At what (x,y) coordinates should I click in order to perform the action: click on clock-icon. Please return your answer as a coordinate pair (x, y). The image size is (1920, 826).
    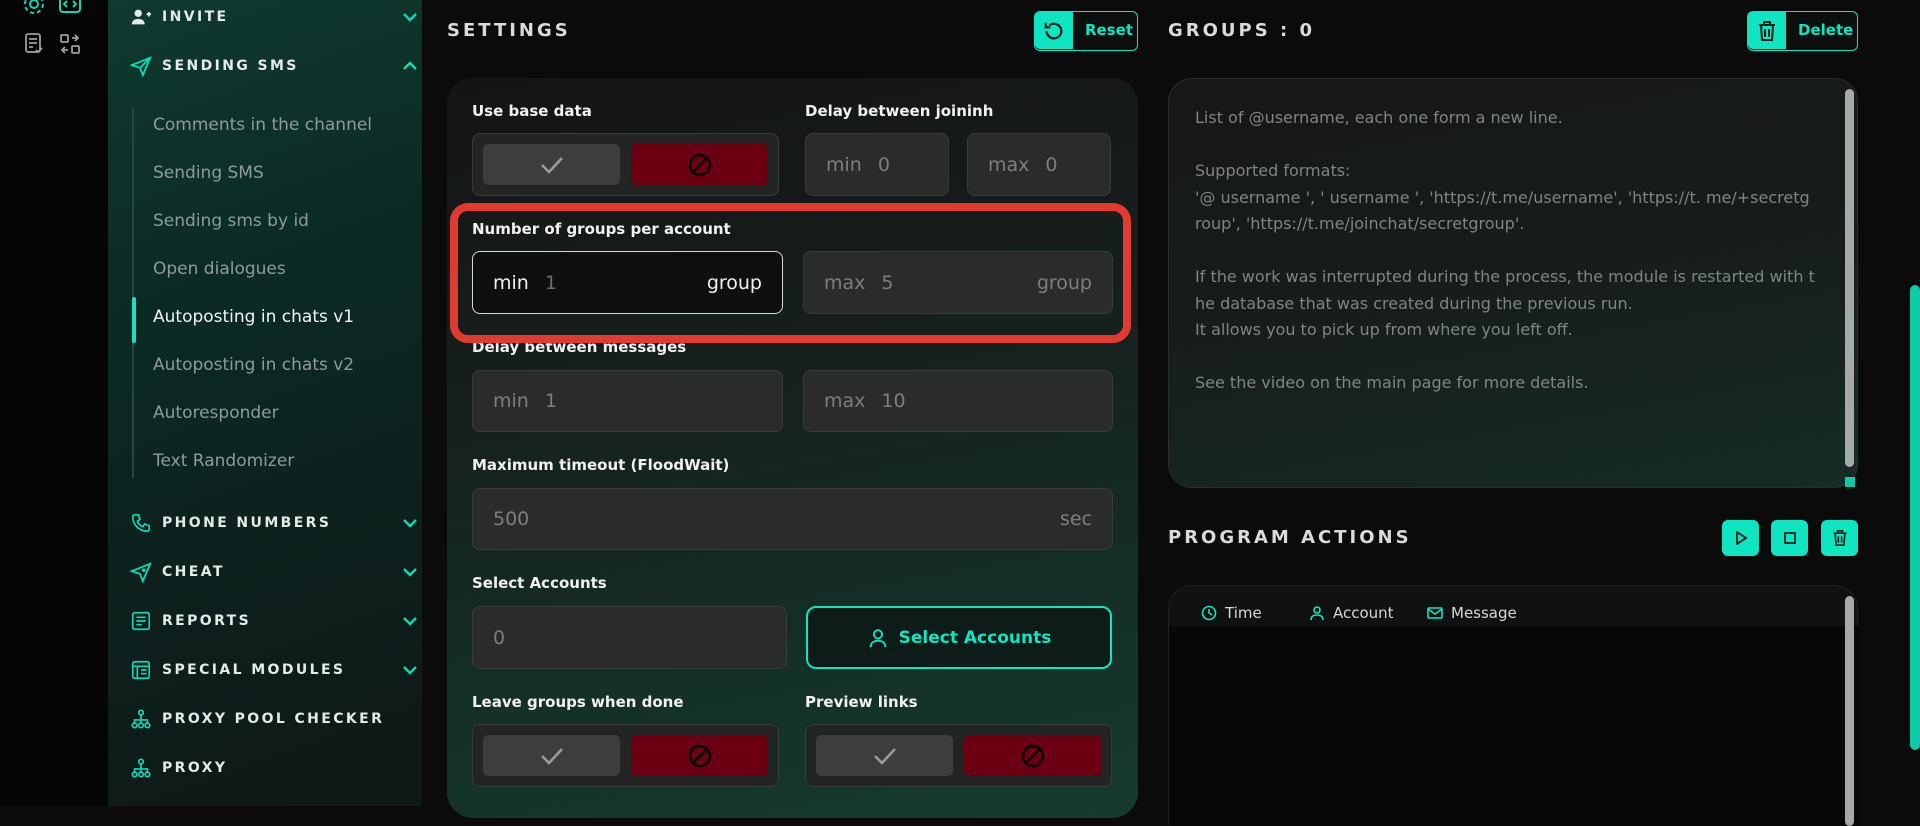
    Looking at the image, I should click on (1209, 613).